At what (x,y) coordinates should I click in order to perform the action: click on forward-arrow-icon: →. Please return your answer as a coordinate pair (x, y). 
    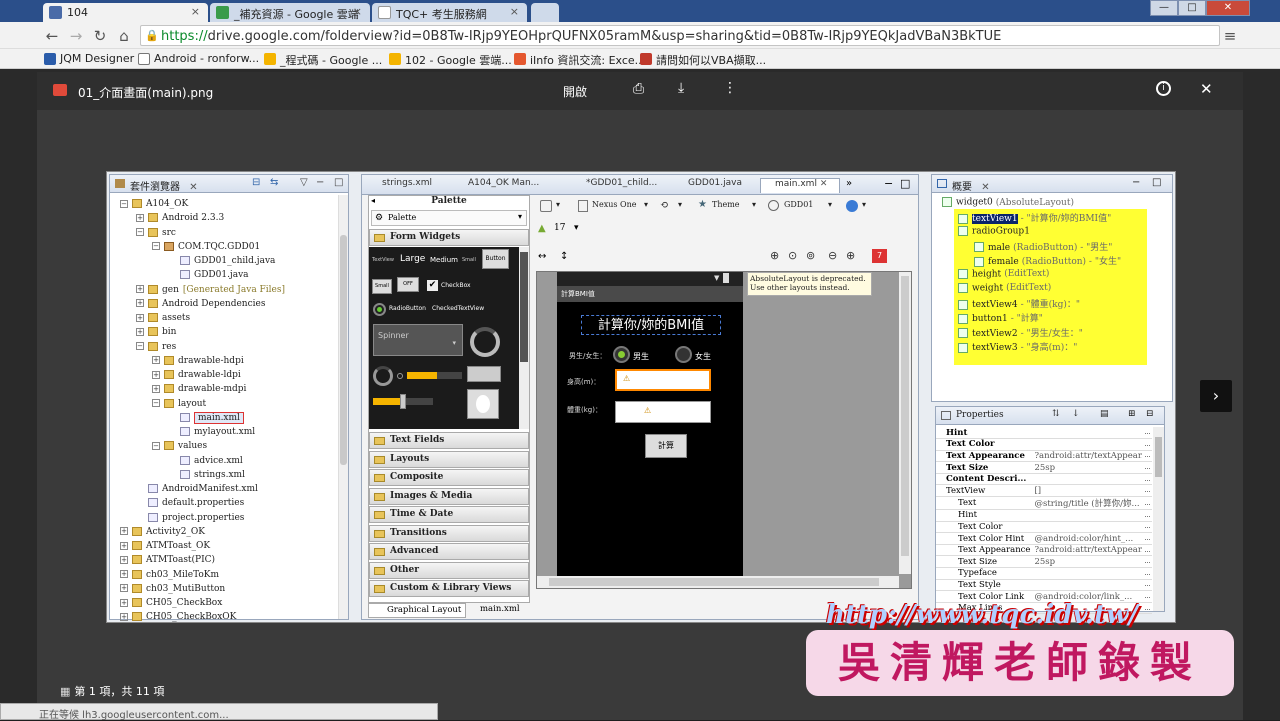
    Looking at the image, I should click on (76, 36).